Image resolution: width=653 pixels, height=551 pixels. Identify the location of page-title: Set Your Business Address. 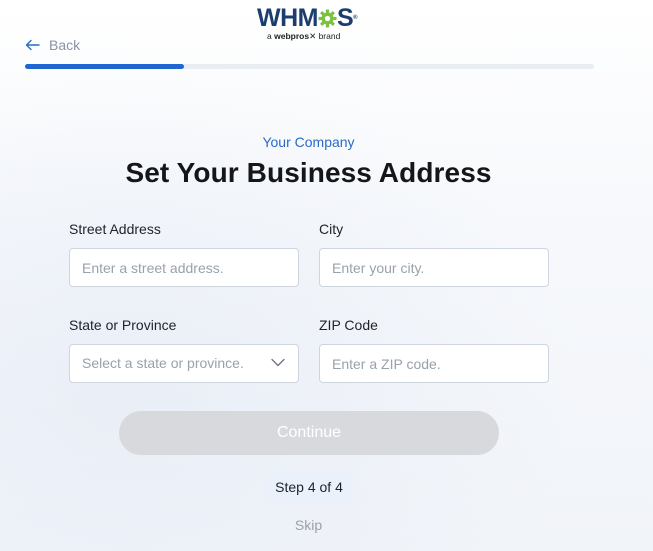
(308, 172).